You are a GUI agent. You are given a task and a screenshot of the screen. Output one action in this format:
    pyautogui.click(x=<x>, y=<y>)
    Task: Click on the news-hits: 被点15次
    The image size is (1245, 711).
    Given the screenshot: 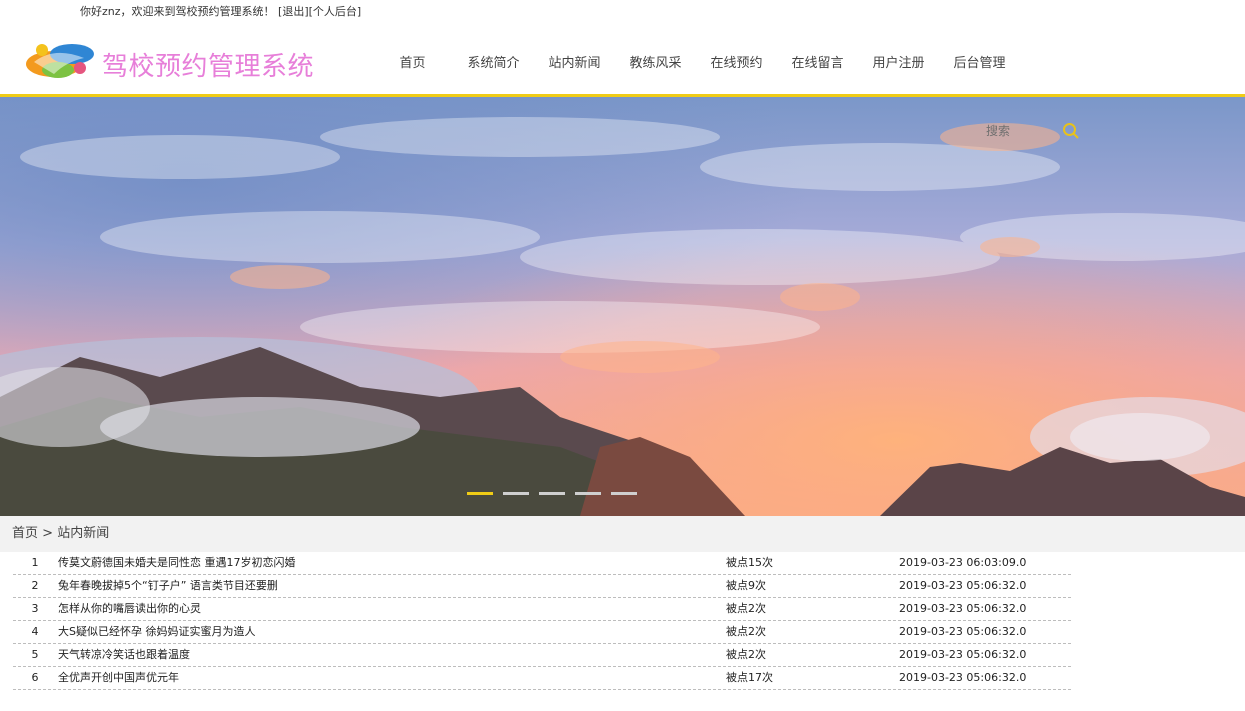 What is the action you would take?
    pyautogui.click(x=749, y=562)
    